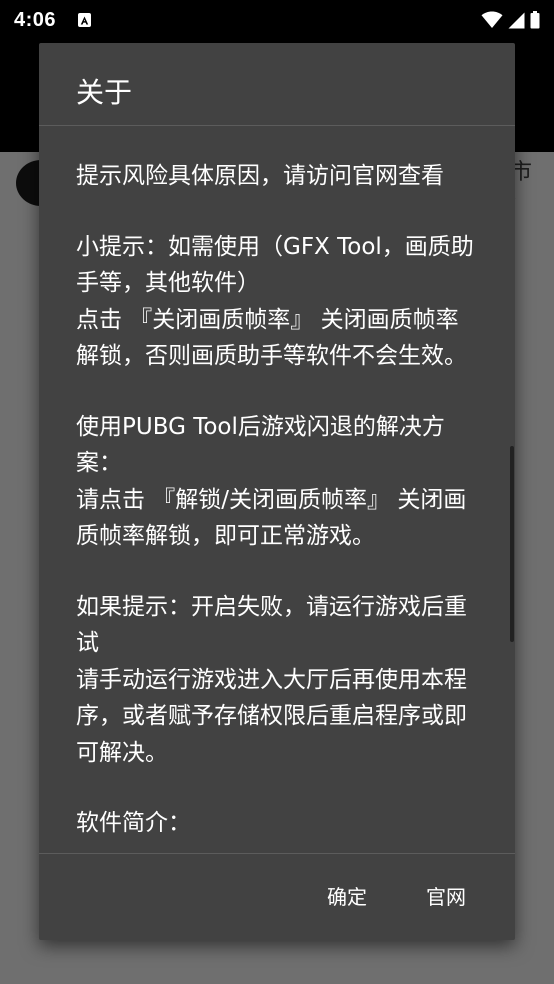 This screenshot has width=554, height=984. What do you see at coordinates (271, 716) in the screenshot?
I see `failure-hint-line-2: 请手动运行游戏进入大厅后再使用本程序，或者赋予存储权限后重启程序或即可解决。` at bounding box center [271, 716].